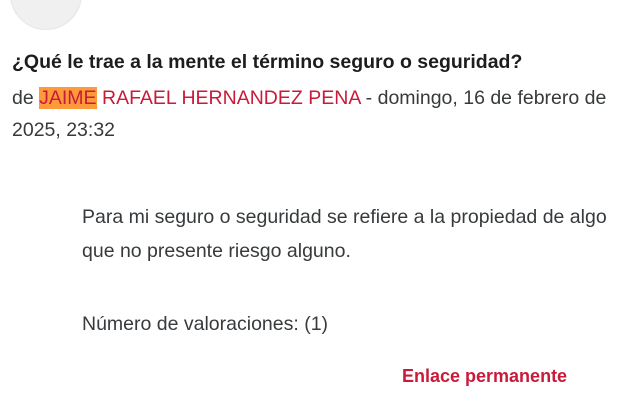  What do you see at coordinates (190, 324) in the screenshot?
I see `ratings-label: Número de valoraciones:` at bounding box center [190, 324].